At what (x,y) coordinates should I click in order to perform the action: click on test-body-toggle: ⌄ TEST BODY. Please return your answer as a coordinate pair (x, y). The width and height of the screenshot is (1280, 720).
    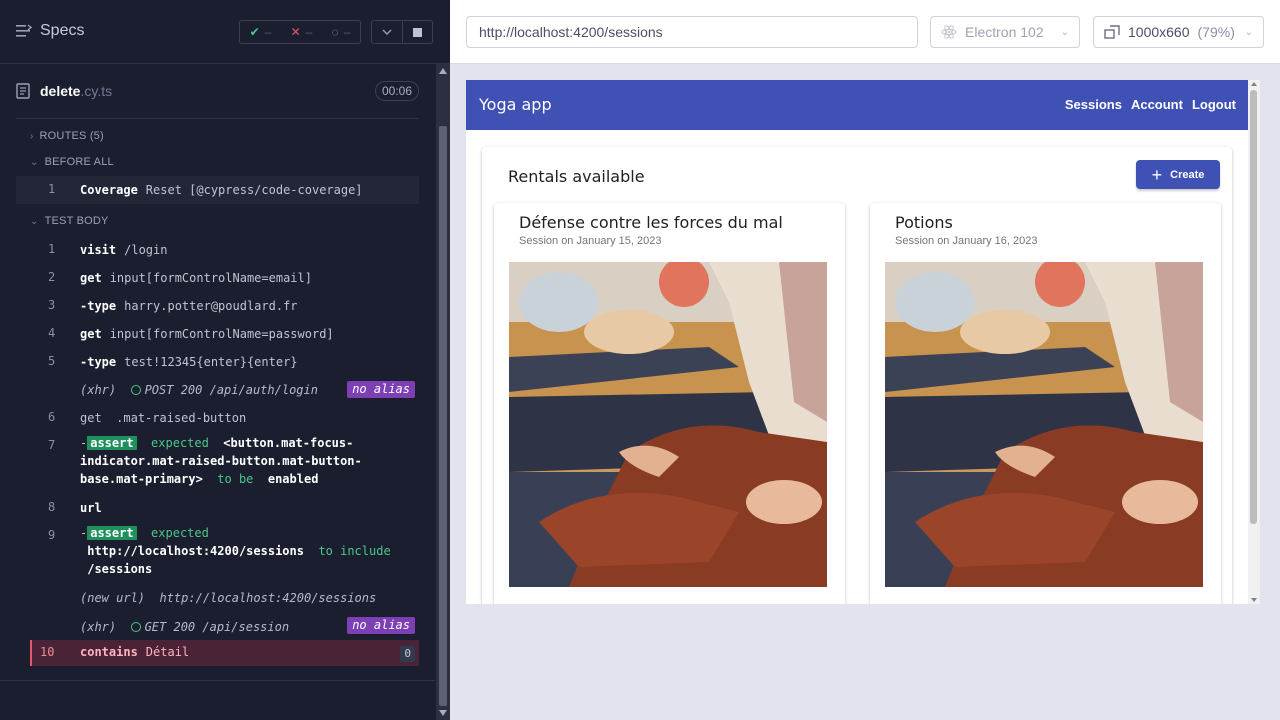
    Looking at the image, I should click on (69, 221).